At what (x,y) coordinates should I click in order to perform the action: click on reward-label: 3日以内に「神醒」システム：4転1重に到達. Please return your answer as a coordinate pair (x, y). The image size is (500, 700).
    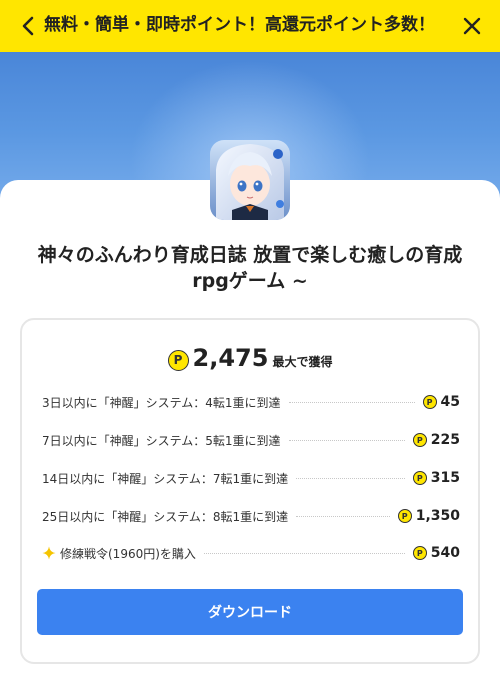
    Looking at the image, I should click on (161, 402).